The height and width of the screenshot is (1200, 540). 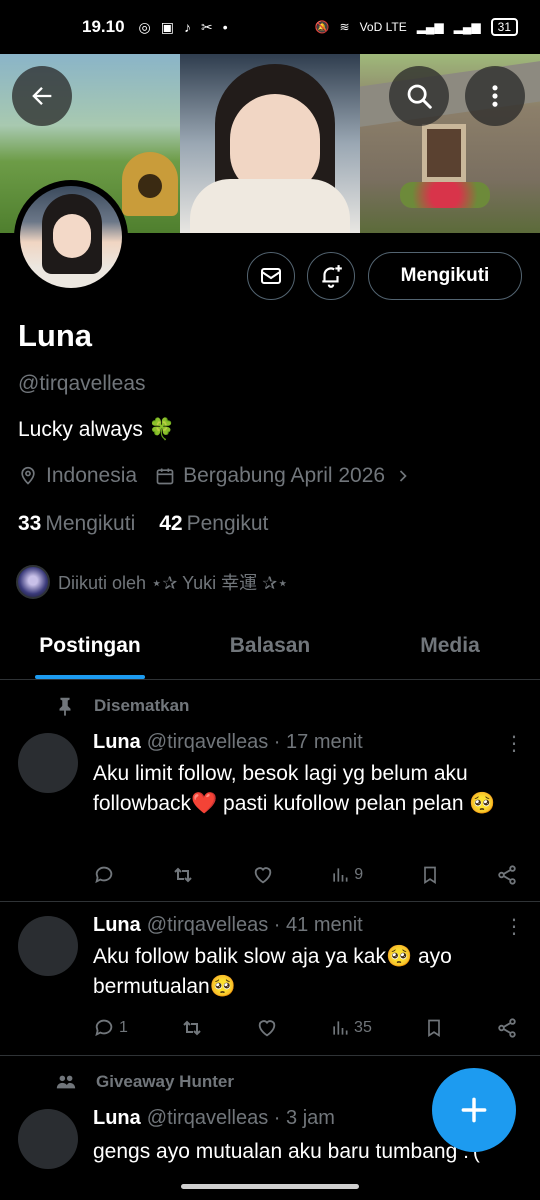 What do you see at coordinates (187, 27) in the screenshot?
I see `tiktok-icon: ♪` at bounding box center [187, 27].